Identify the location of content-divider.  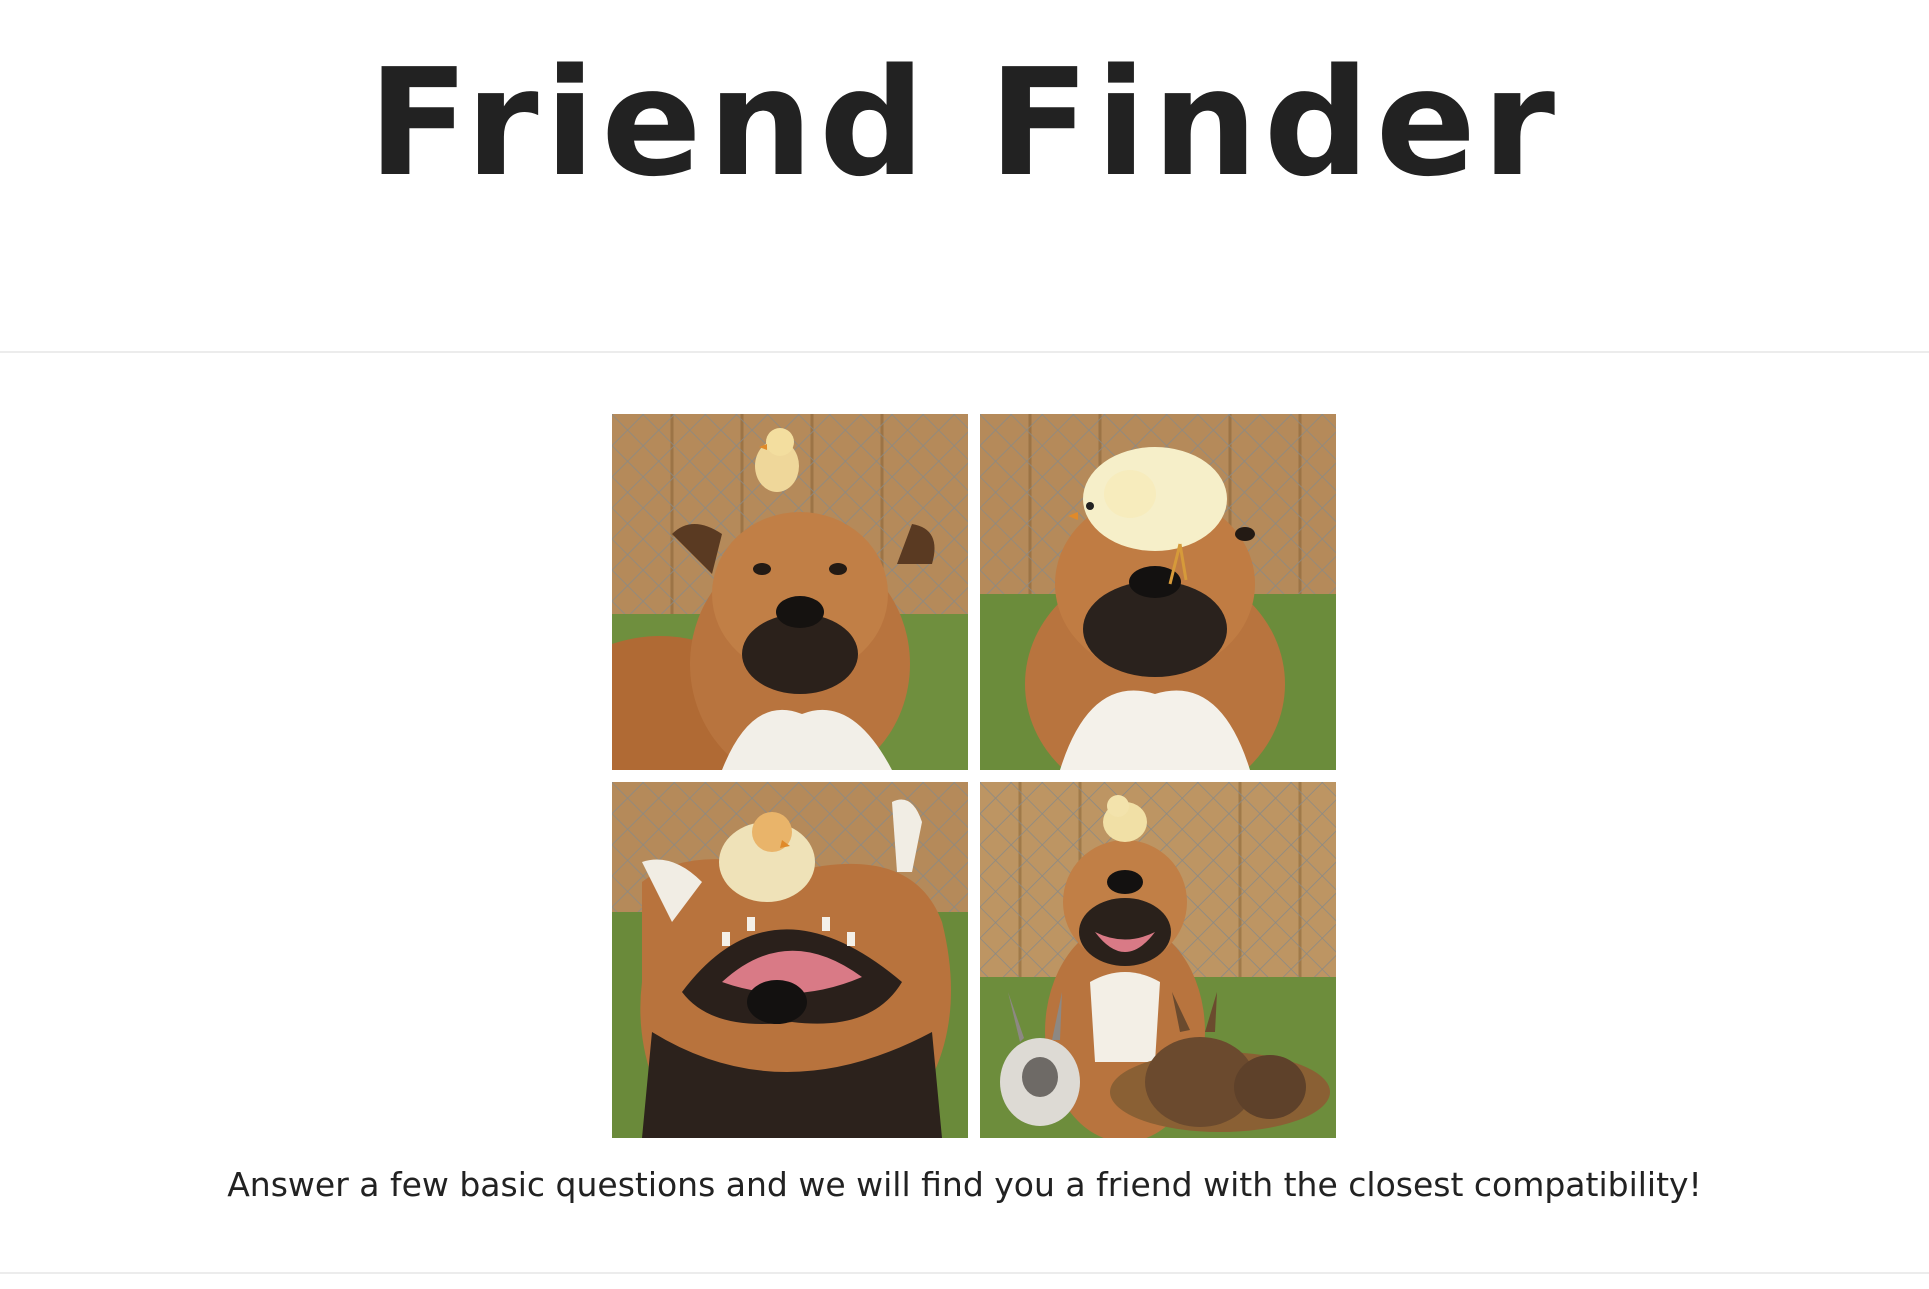
(964, 1273).